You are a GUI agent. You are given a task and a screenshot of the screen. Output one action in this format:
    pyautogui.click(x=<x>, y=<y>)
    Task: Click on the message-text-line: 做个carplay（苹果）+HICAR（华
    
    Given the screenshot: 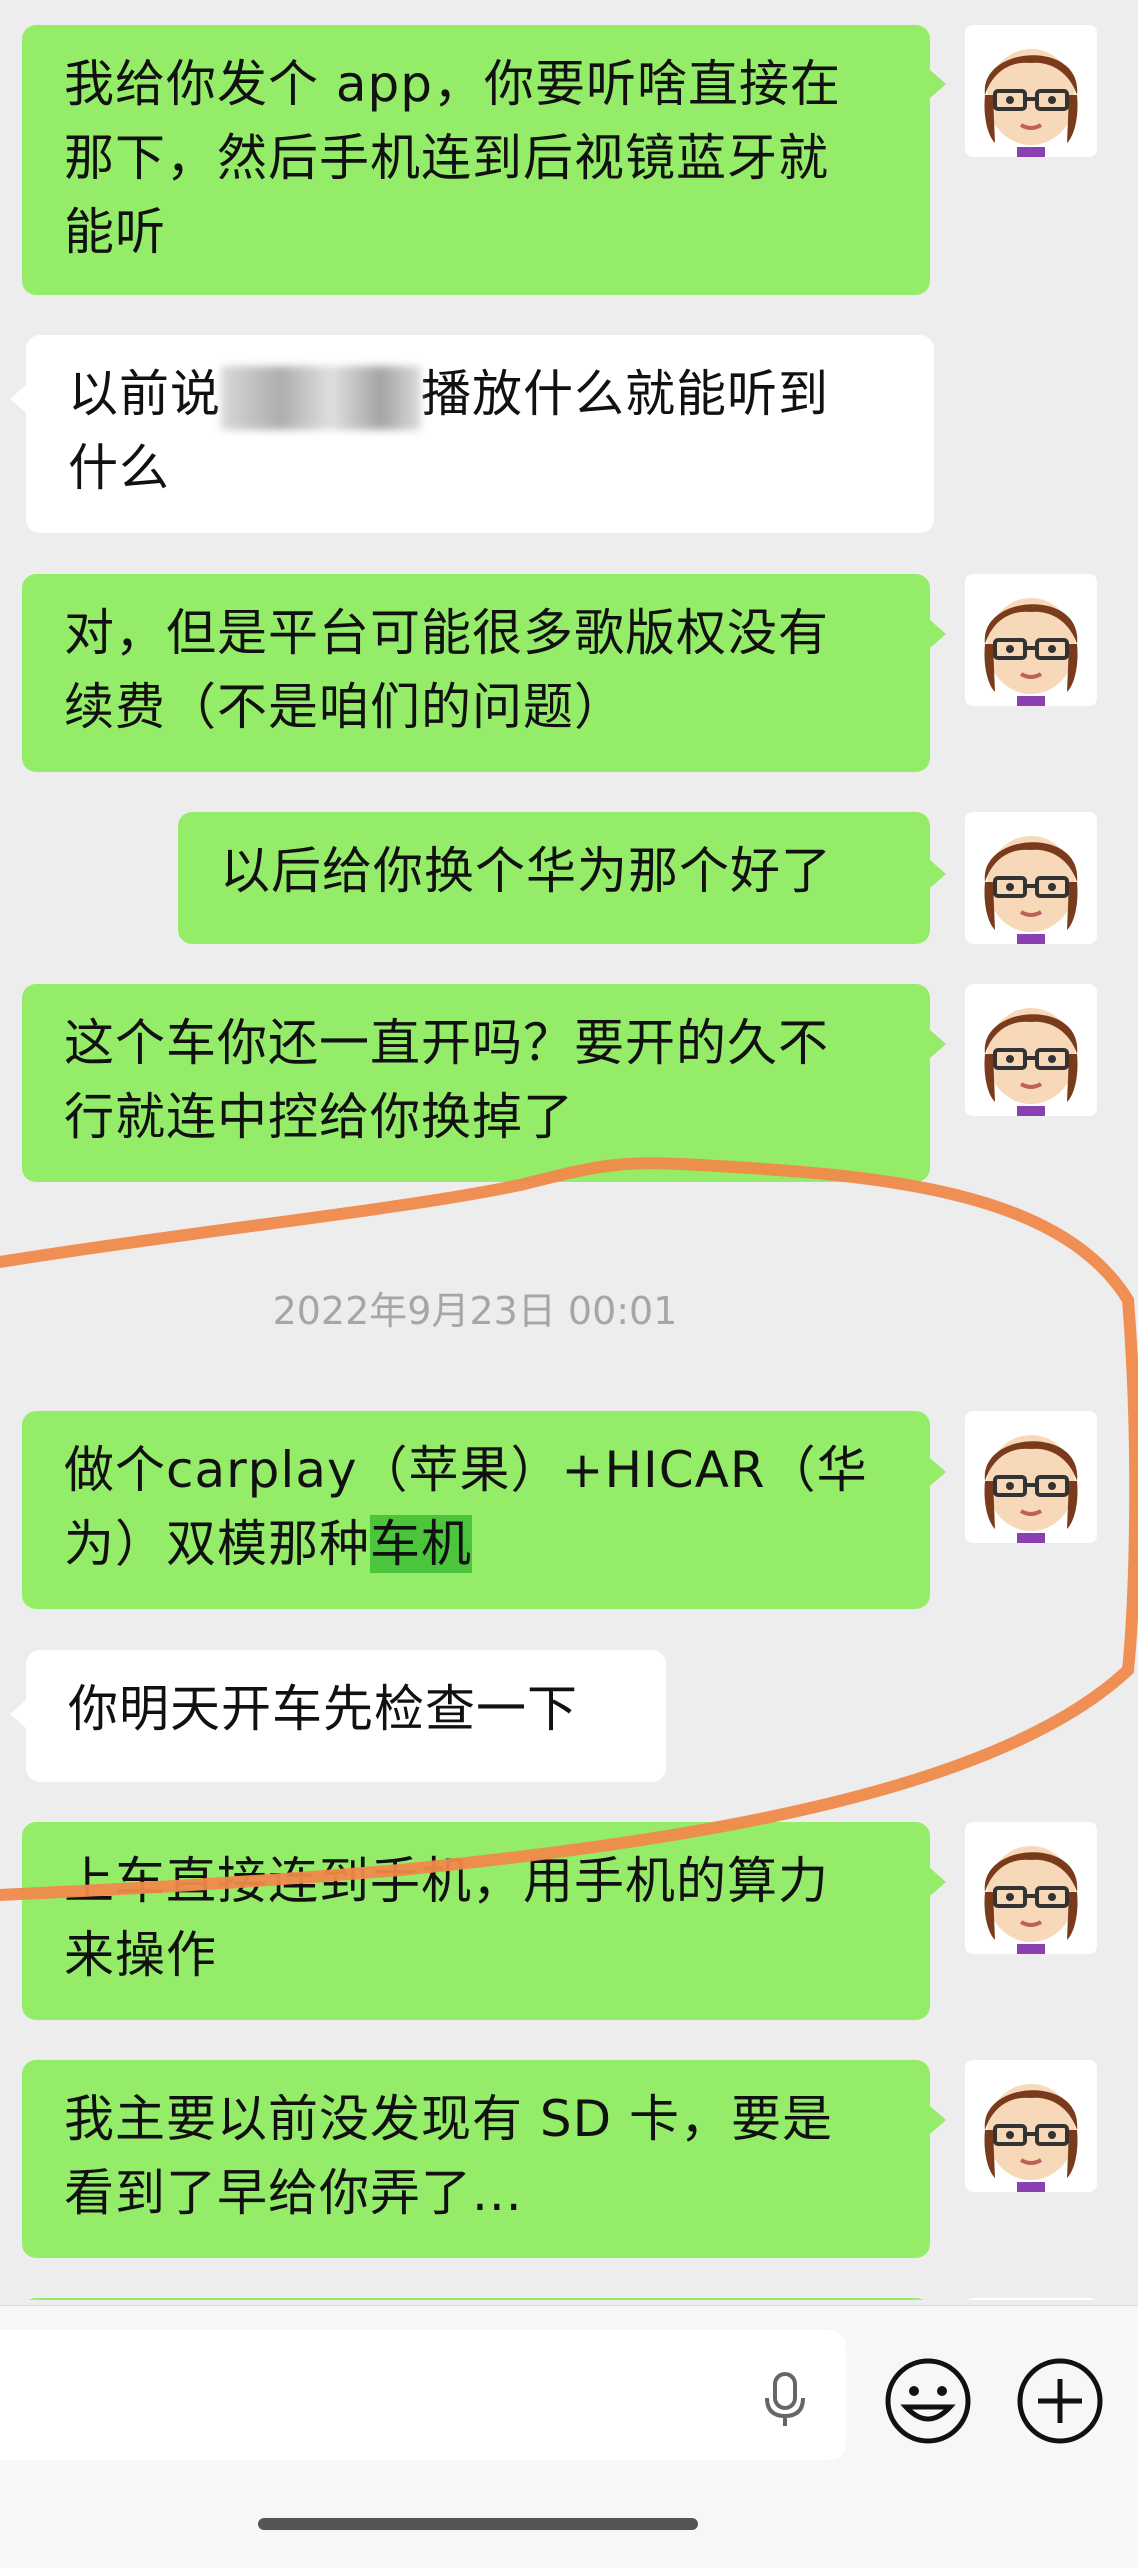 What is the action you would take?
    pyautogui.click(x=466, y=1470)
    